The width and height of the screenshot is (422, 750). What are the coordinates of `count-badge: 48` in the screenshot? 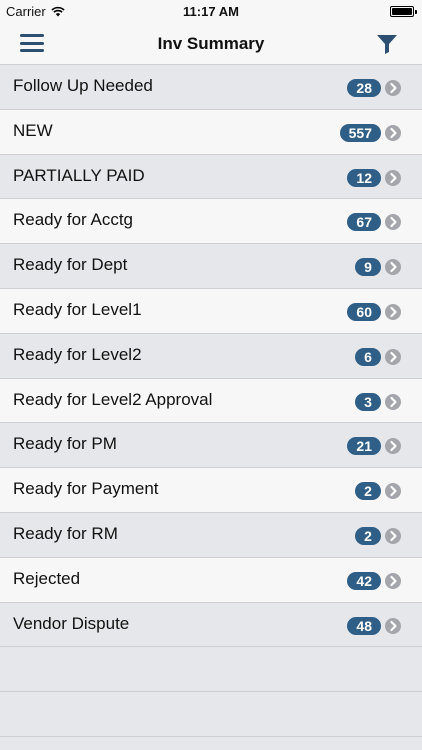 It's located at (364, 625).